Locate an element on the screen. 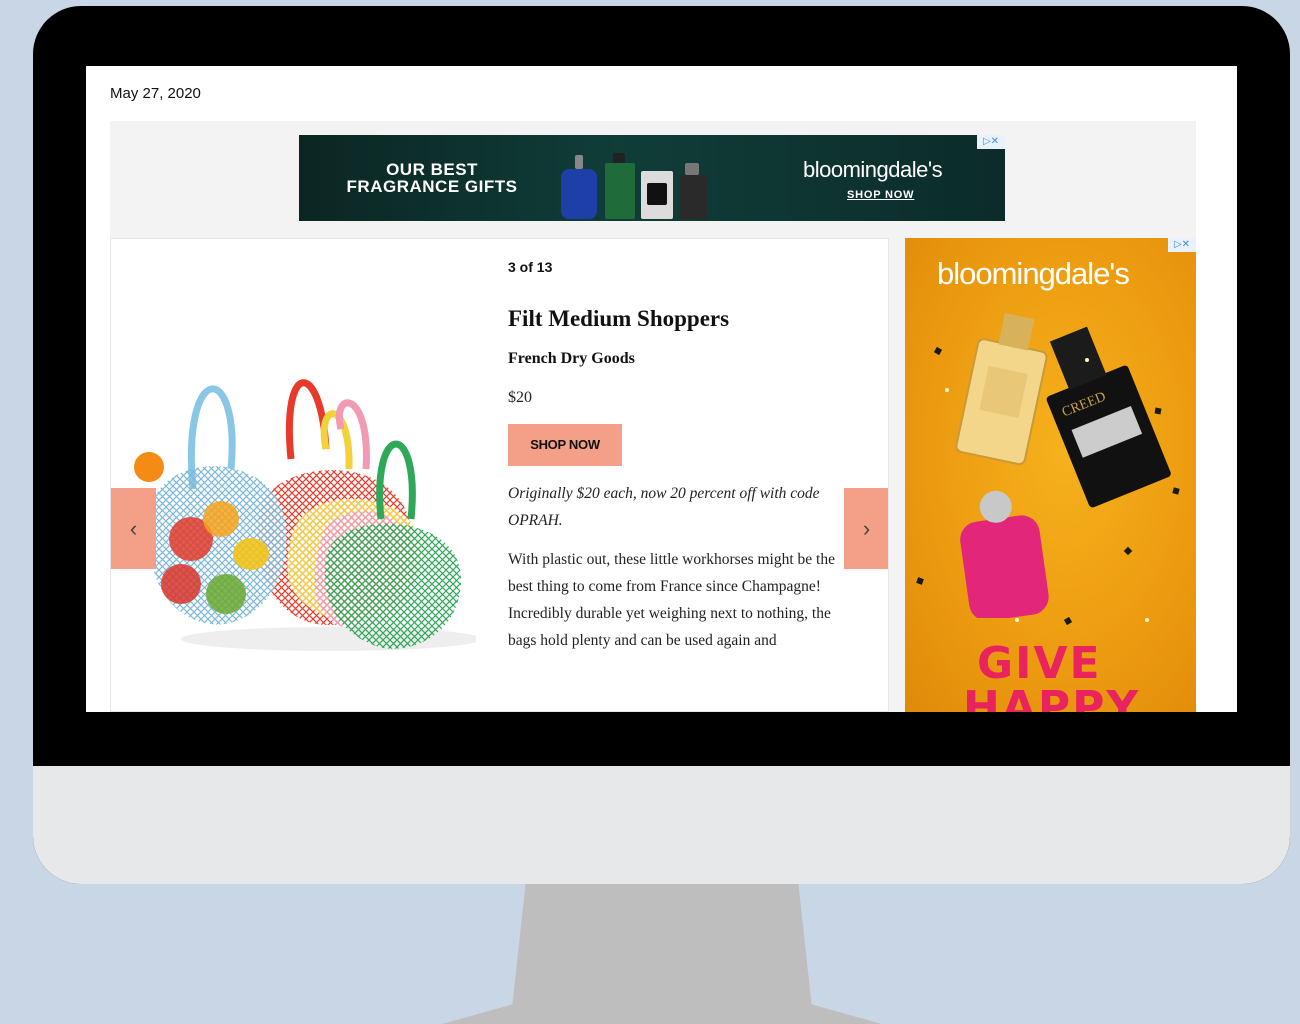 This screenshot has width=1300, height=1024. product-price: $20 is located at coordinates (520, 397).